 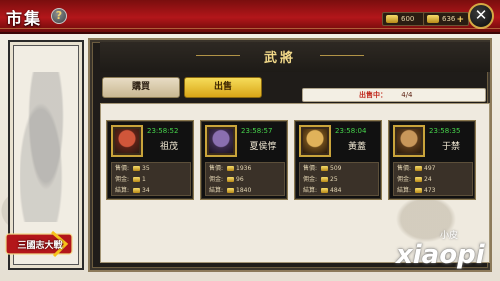 I want to click on title-ornament-left, so click(x=218, y=55).